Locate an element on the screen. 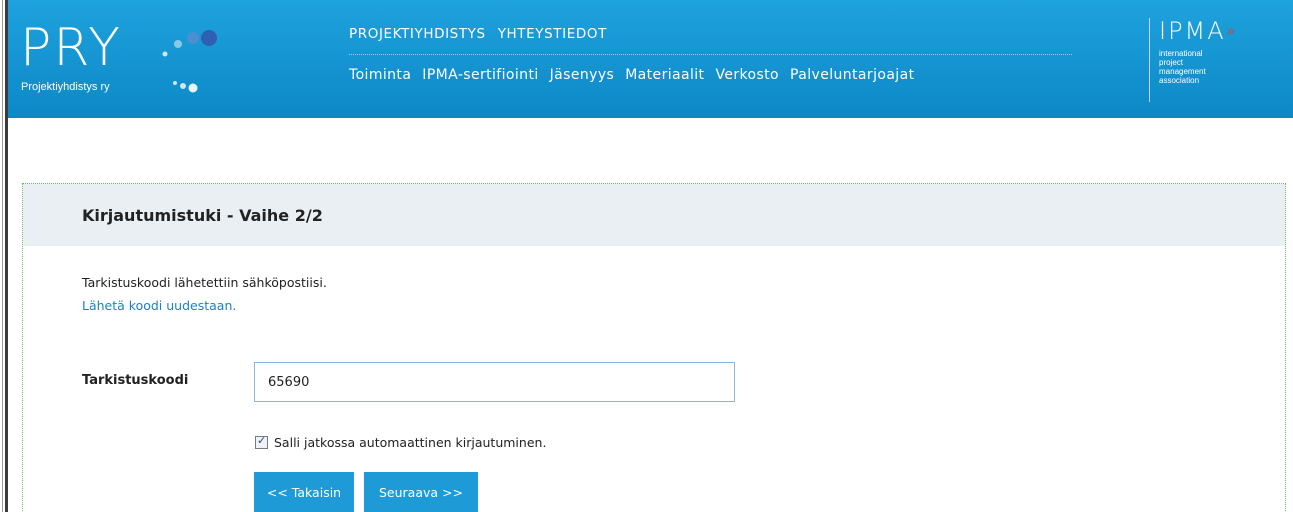 The width and height of the screenshot is (1293, 512). logo-dots-icon is located at coordinates (189, 61).